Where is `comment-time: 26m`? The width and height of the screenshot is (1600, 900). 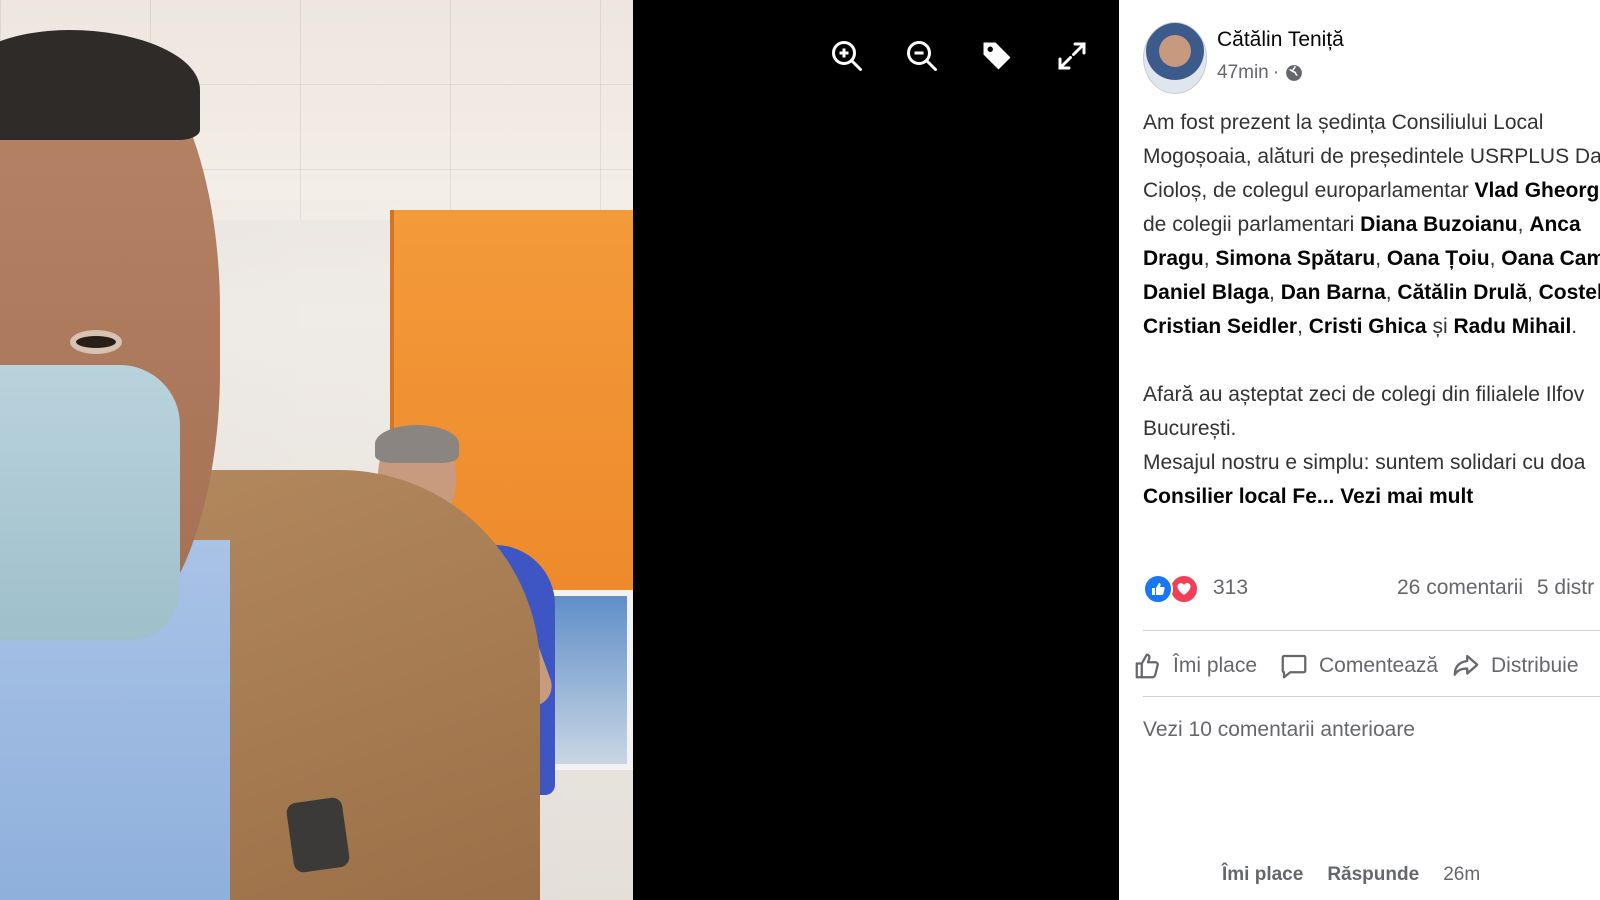
comment-time: 26m is located at coordinates (1461, 875).